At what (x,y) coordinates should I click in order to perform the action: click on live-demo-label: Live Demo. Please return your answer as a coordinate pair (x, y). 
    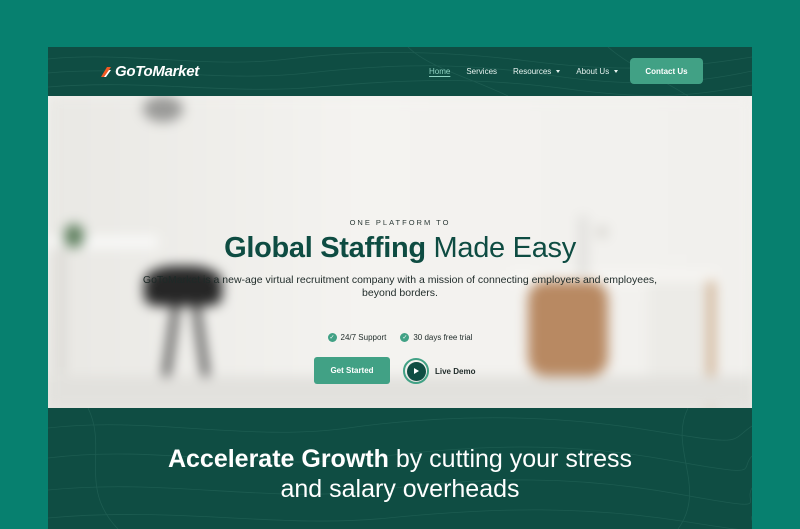
    Looking at the image, I should click on (455, 371).